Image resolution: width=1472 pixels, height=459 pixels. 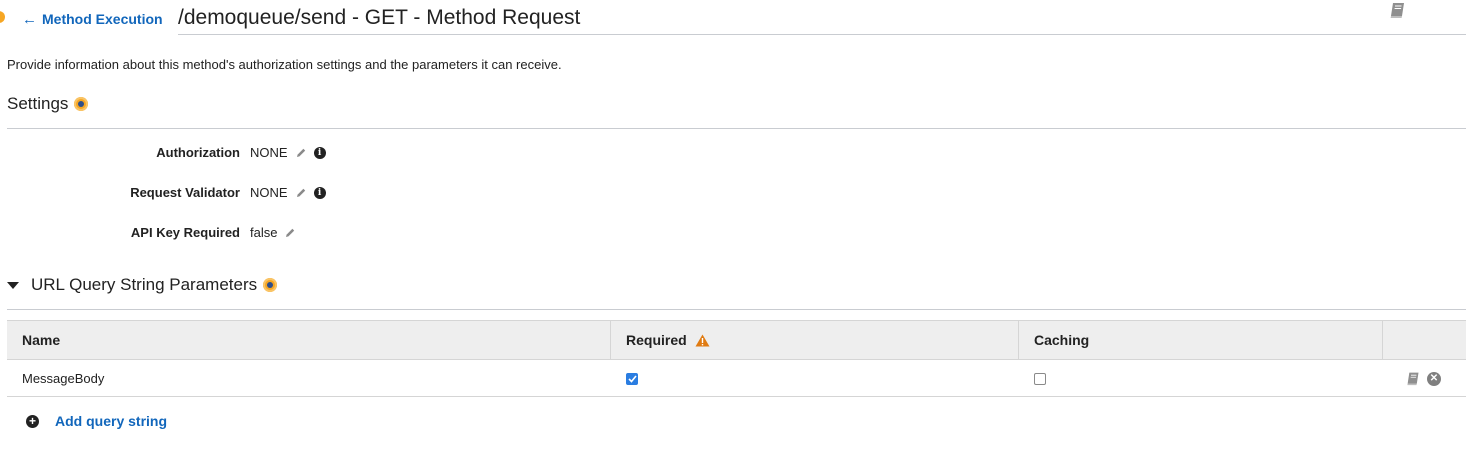 What do you see at coordinates (32, 421) in the screenshot?
I see `plus-circle-icon: +` at bounding box center [32, 421].